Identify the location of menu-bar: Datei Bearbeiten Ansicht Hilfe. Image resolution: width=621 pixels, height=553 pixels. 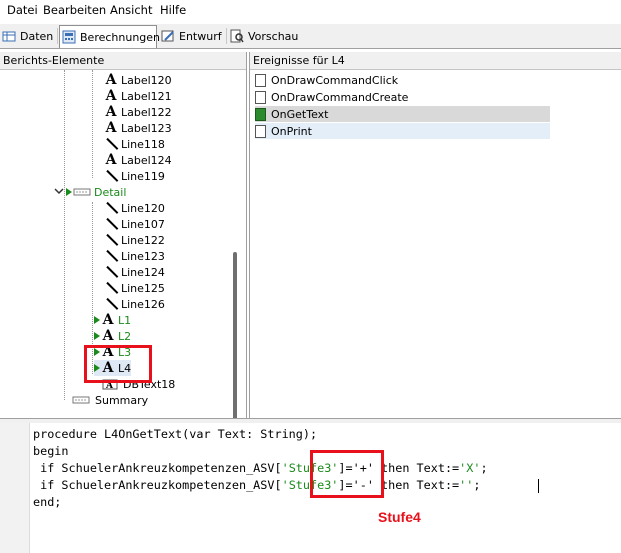
(310, 10).